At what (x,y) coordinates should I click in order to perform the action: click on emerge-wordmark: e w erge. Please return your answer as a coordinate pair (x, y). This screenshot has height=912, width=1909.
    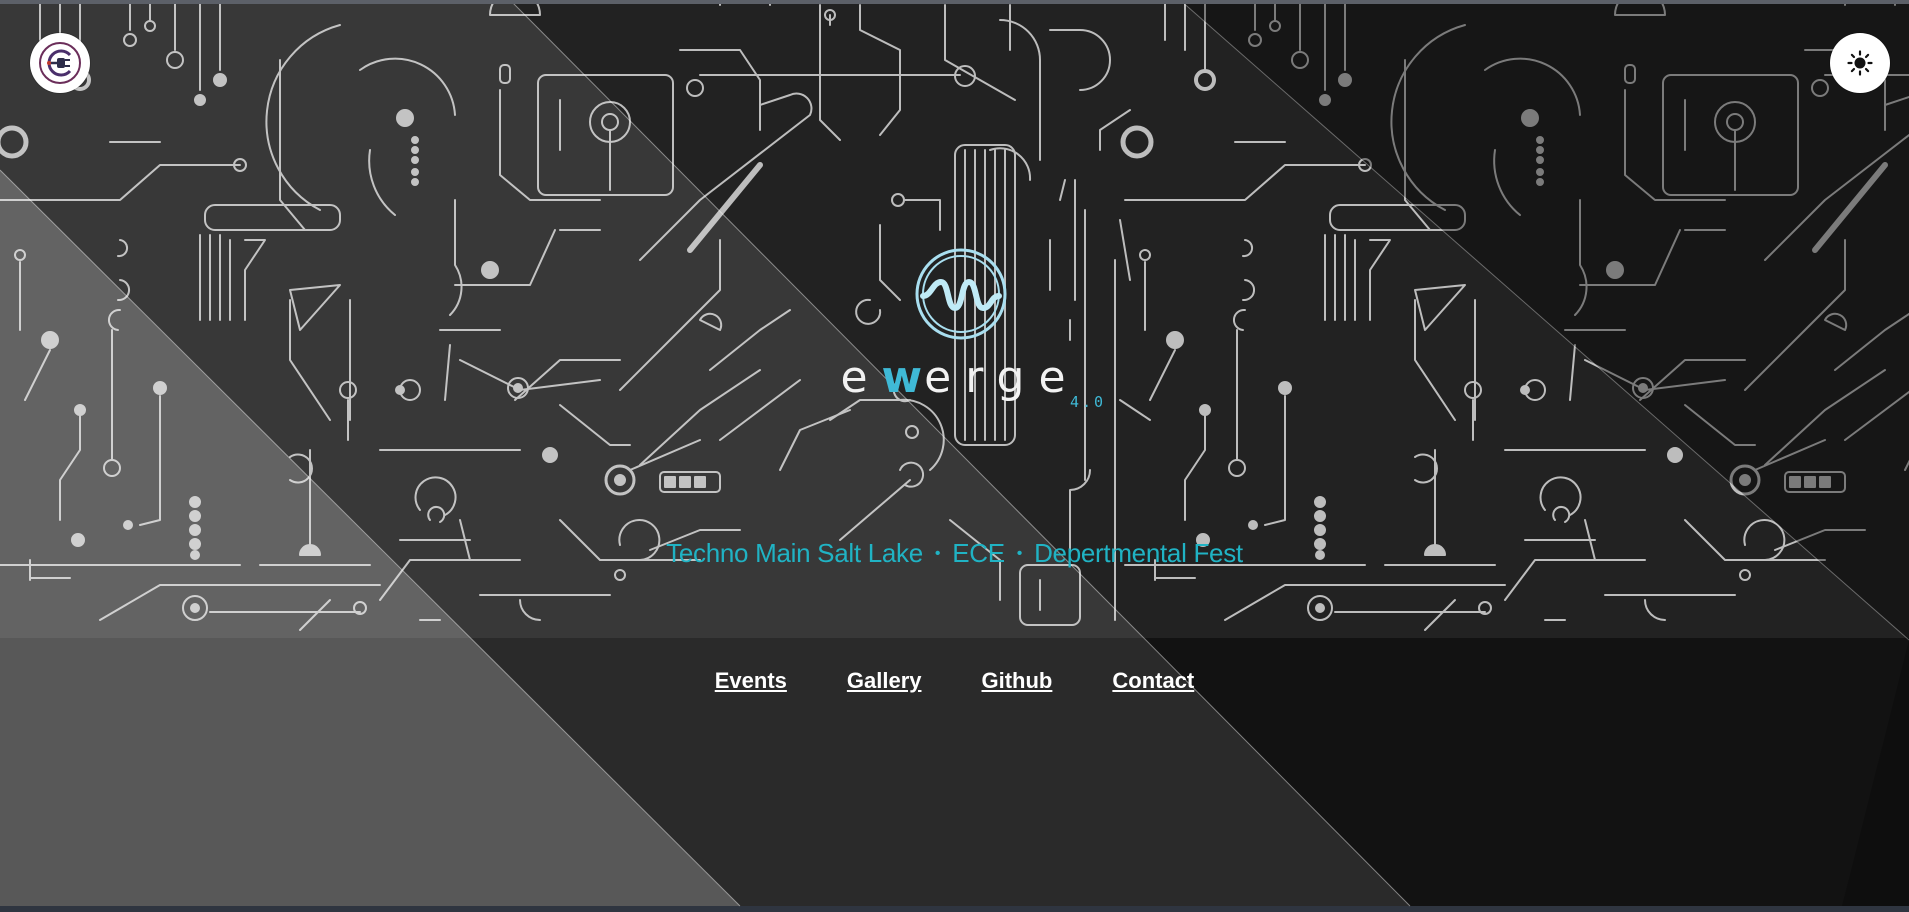
    Looking at the image, I should click on (960, 375).